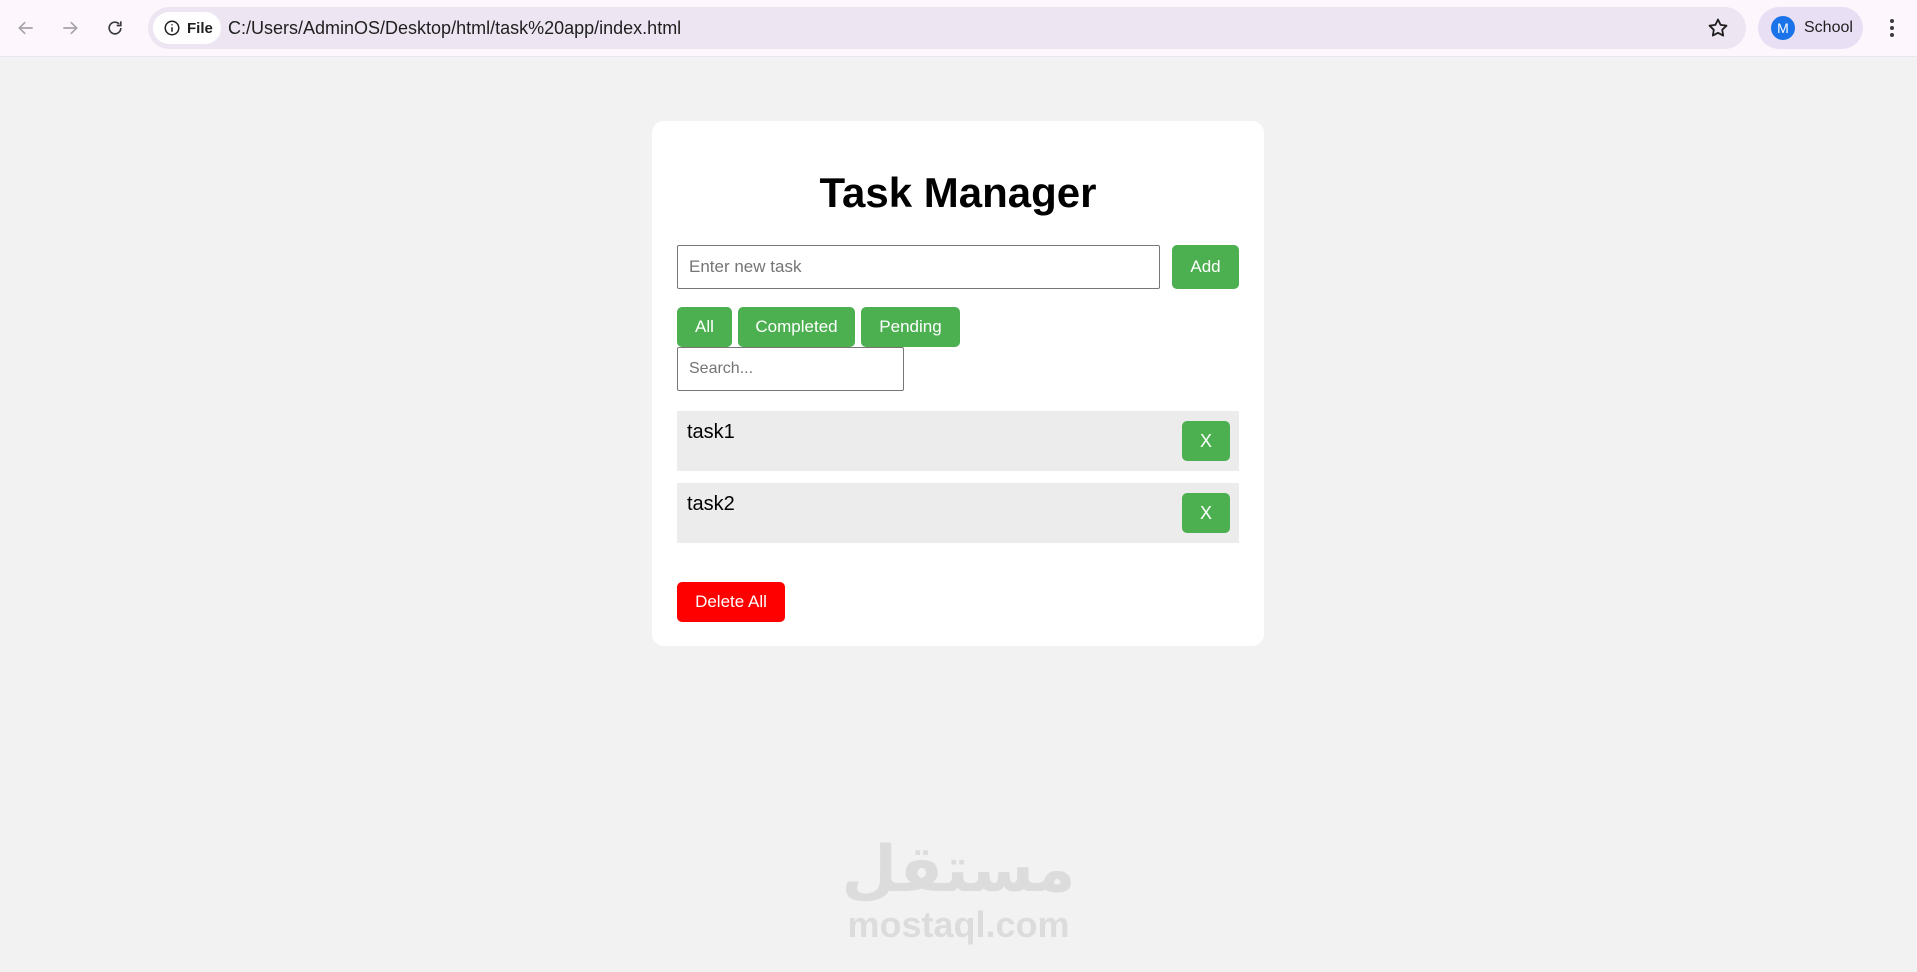  I want to click on task-text: task1, so click(711, 432).